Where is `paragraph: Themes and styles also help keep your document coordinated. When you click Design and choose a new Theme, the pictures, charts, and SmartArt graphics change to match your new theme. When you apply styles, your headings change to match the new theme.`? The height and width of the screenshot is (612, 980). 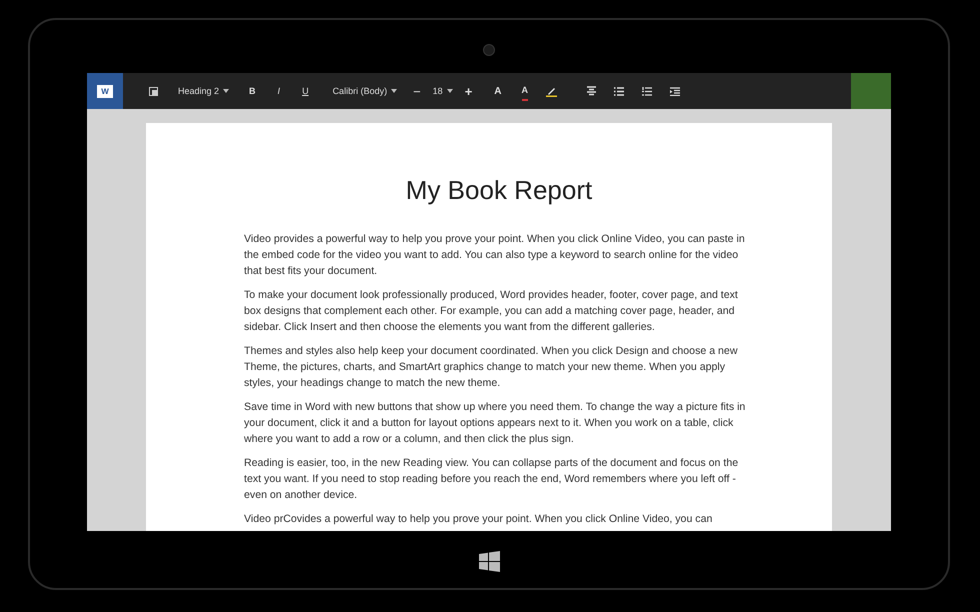 paragraph: Themes and styles also help keep your document coordinated. When you click Design and choose a new Theme, the pictures, charts, and SmartArt graphics change to match your new theme. When you apply styles, your headings change to match the new theme. is located at coordinates (491, 367).